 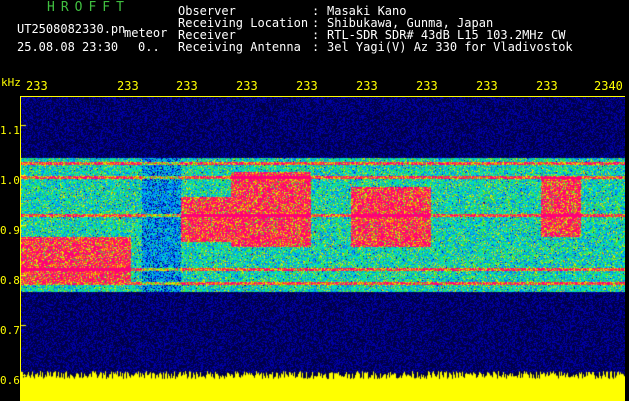 I want to click on y-tick-label: 0.6, so click(x=10, y=380).